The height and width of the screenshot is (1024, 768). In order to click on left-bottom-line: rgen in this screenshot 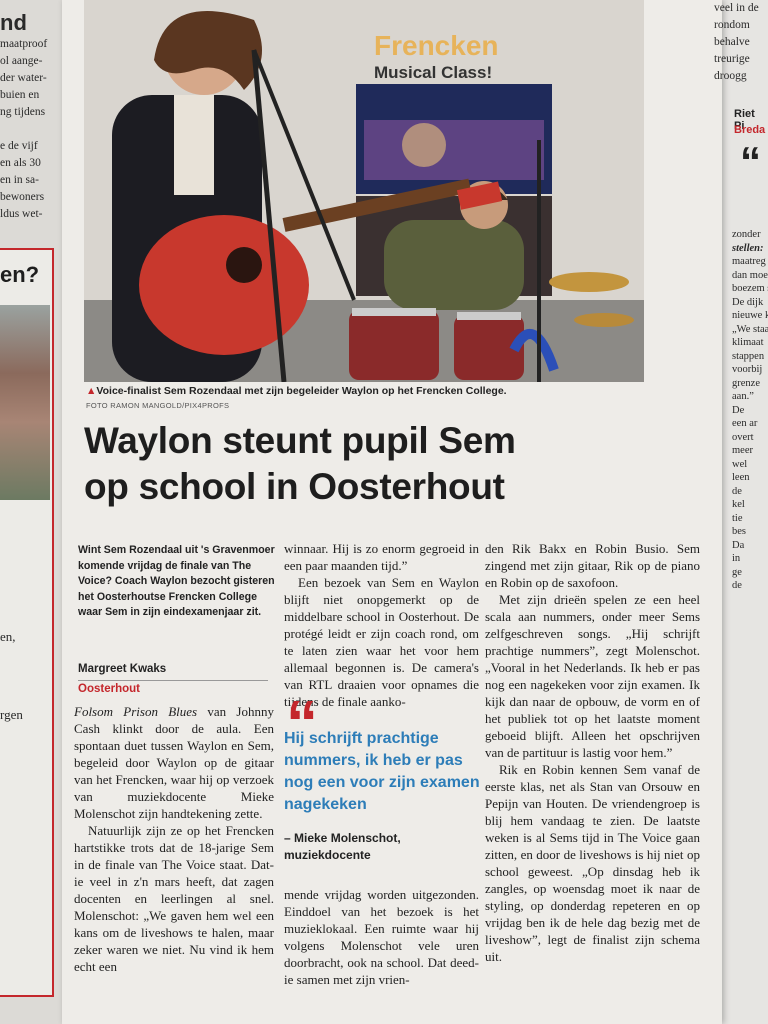, I will do `click(11, 714)`.